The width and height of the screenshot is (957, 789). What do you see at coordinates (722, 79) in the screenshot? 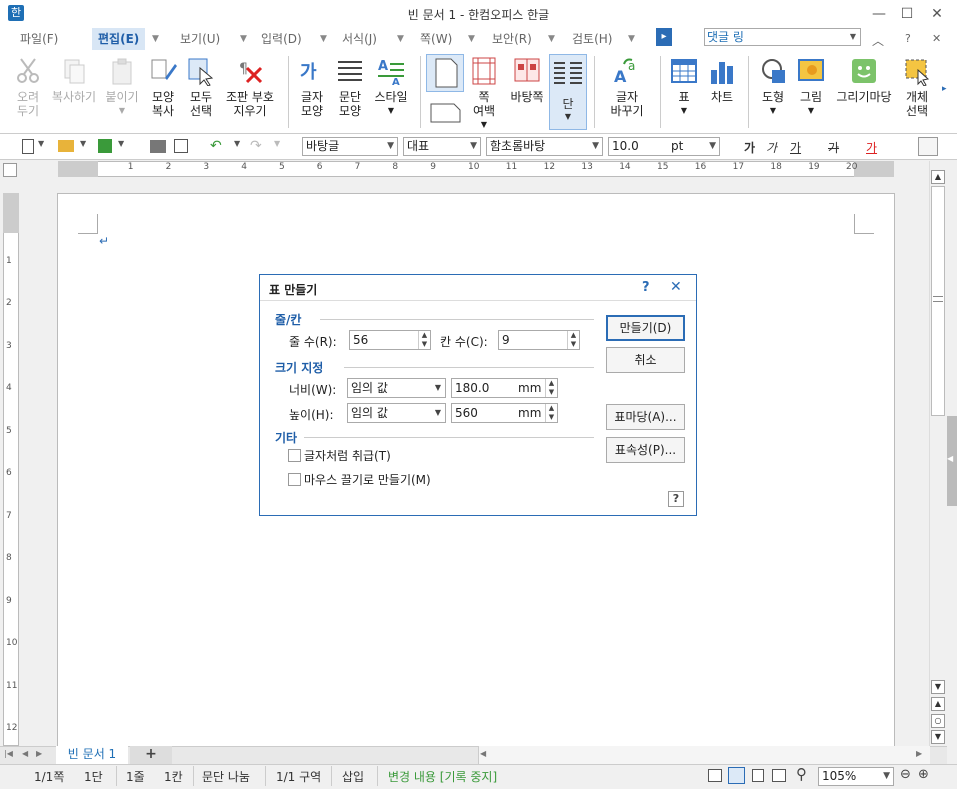
I see `chart-button: 차트` at bounding box center [722, 79].